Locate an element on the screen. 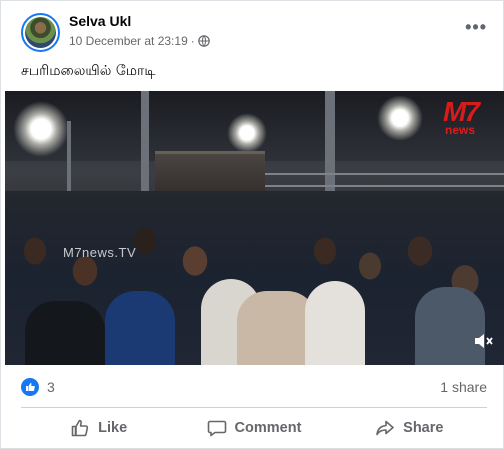 The width and height of the screenshot is (504, 449). post-header: Selva Ukl 10 December at 23:19 · ••• is located at coordinates (256, 33).